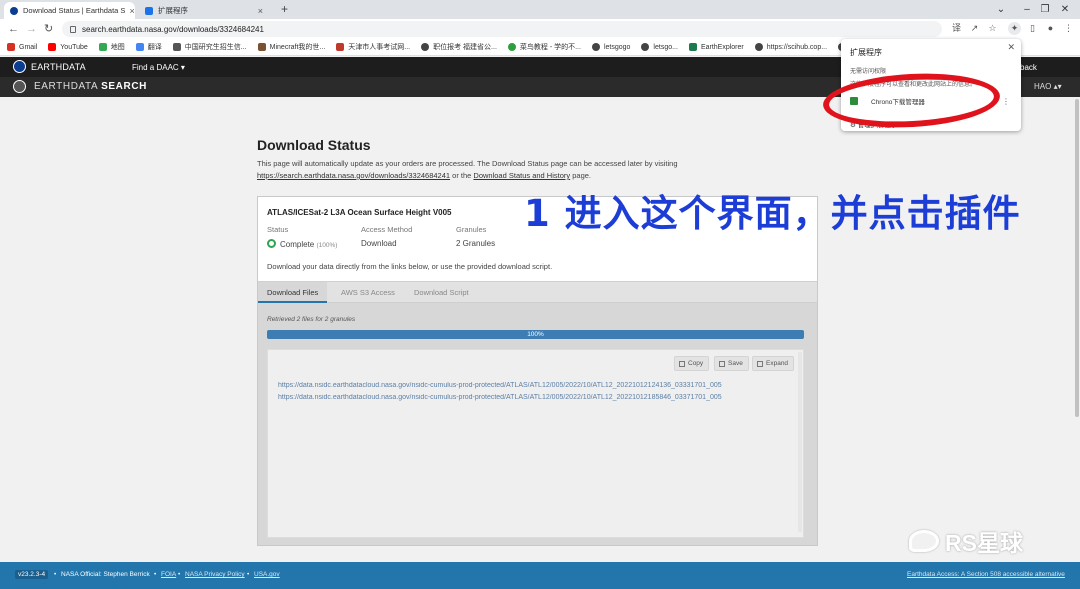 The height and width of the screenshot is (589, 1080). I want to click on puzzle-favicon-icon, so click(149, 10).